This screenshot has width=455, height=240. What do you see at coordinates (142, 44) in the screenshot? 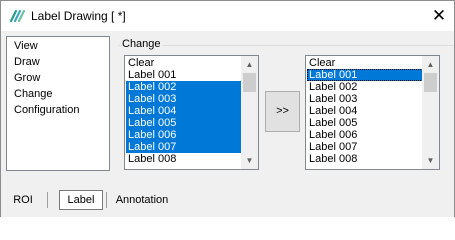
I see `change-group-label: Change` at bounding box center [142, 44].